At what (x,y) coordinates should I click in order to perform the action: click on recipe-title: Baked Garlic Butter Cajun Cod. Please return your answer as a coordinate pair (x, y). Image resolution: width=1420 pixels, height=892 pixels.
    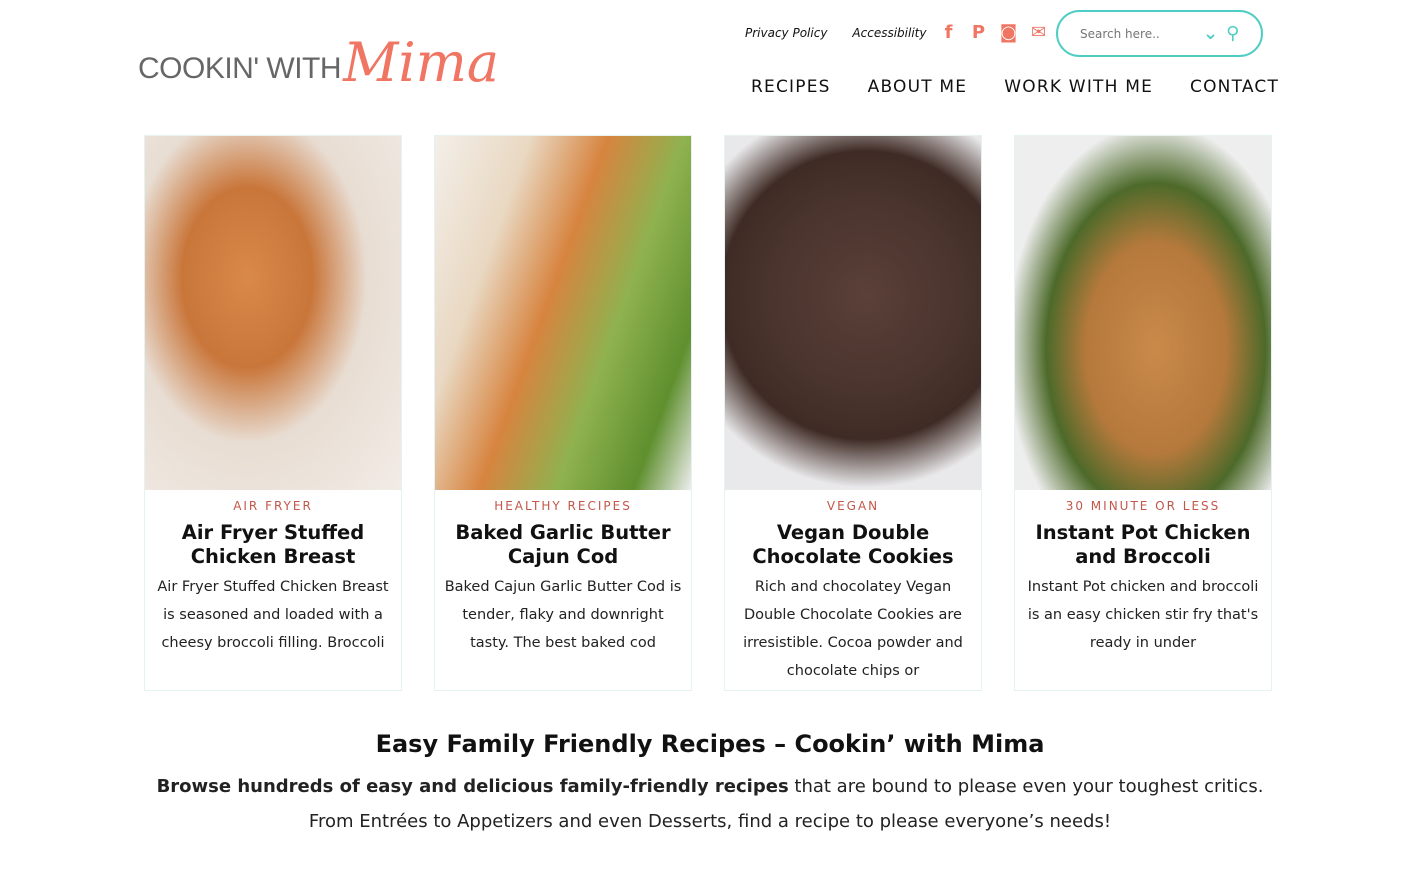
    Looking at the image, I should click on (563, 545).